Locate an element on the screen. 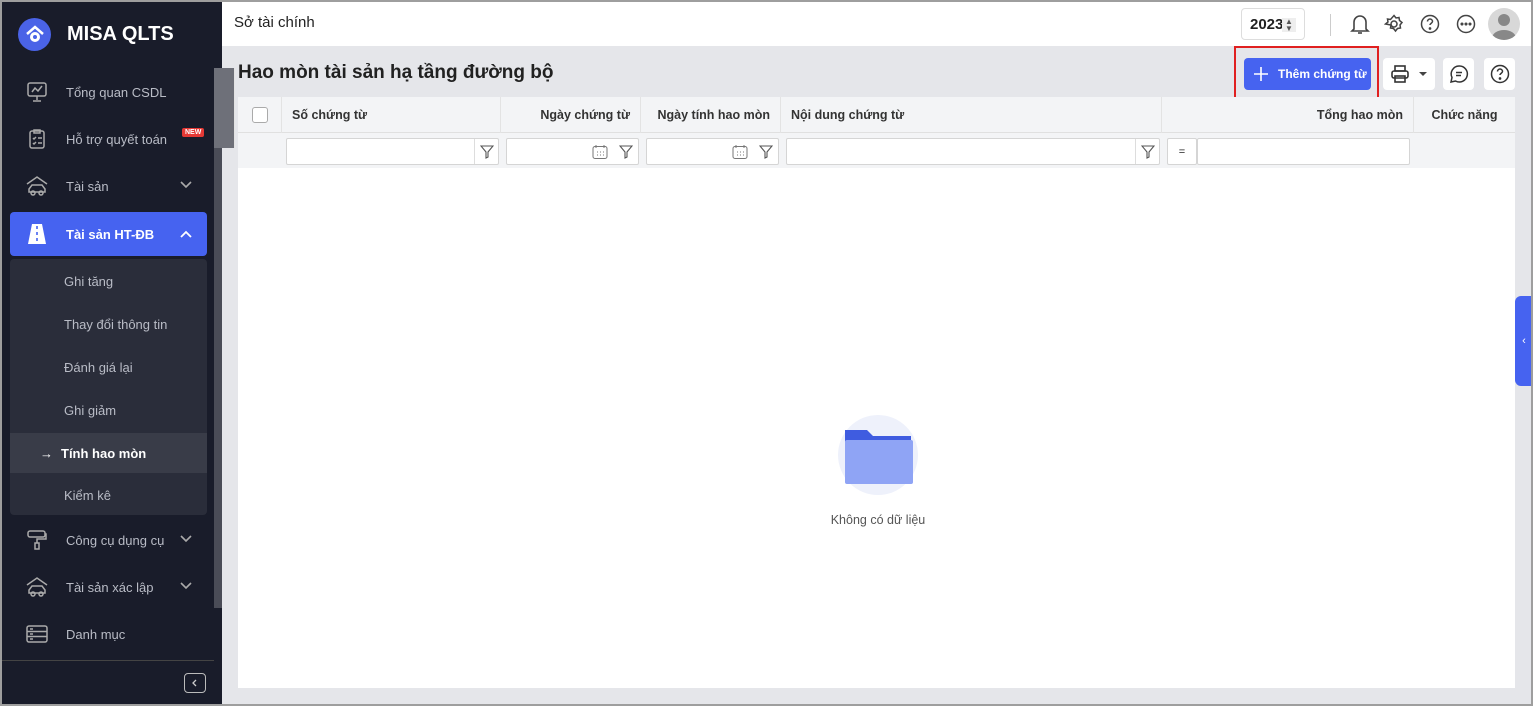 The height and width of the screenshot is (706, 1533). sidebar-item-tai-san-xac-lap: Tài sản xác lập is located at coordinates (108, 587).